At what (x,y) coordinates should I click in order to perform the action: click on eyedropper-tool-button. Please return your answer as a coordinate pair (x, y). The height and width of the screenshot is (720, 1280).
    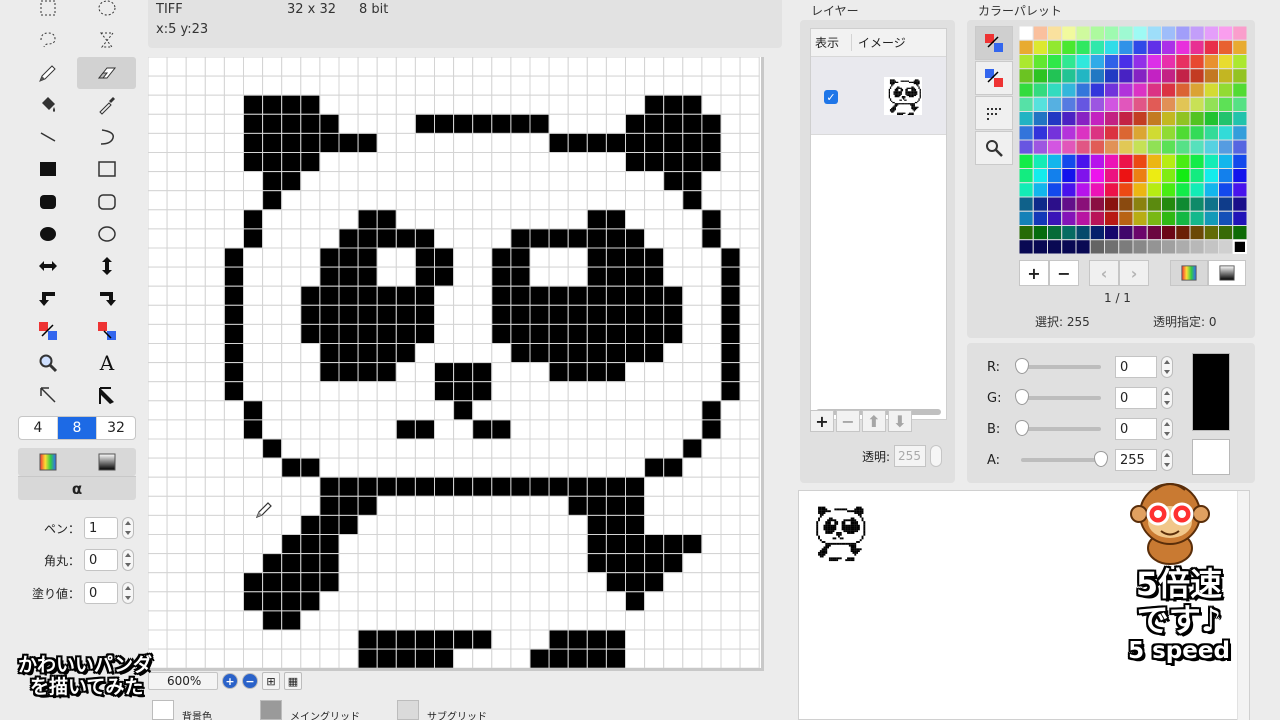
    Looking at the image, I should click on (106, 105).